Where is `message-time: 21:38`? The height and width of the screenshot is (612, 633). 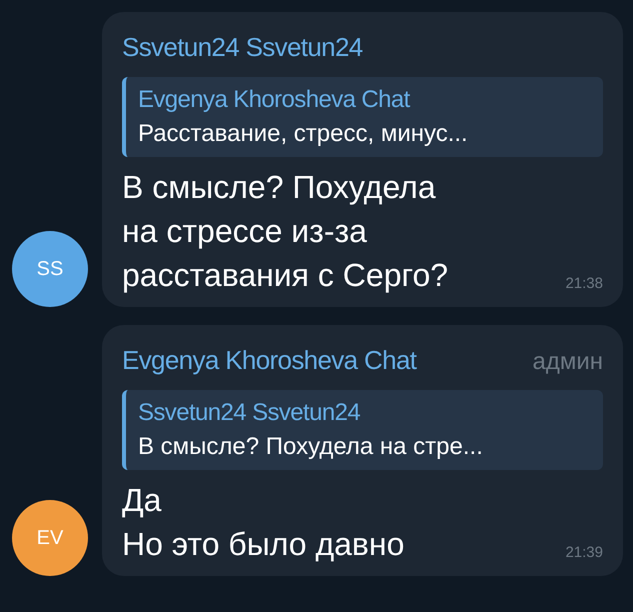
message-time: 21:38 is located at coordinates (584, 284).